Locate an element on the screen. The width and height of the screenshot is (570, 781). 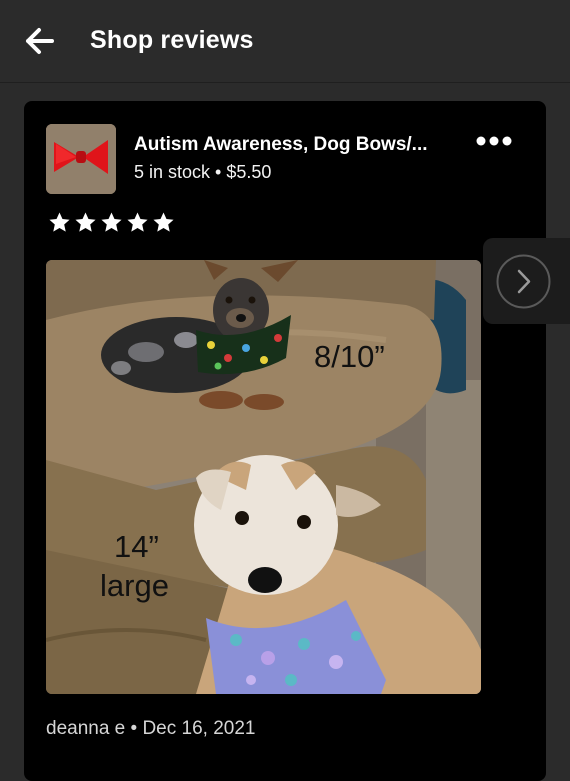
page-title: Shop reviews is located at coordinates (172, 40).